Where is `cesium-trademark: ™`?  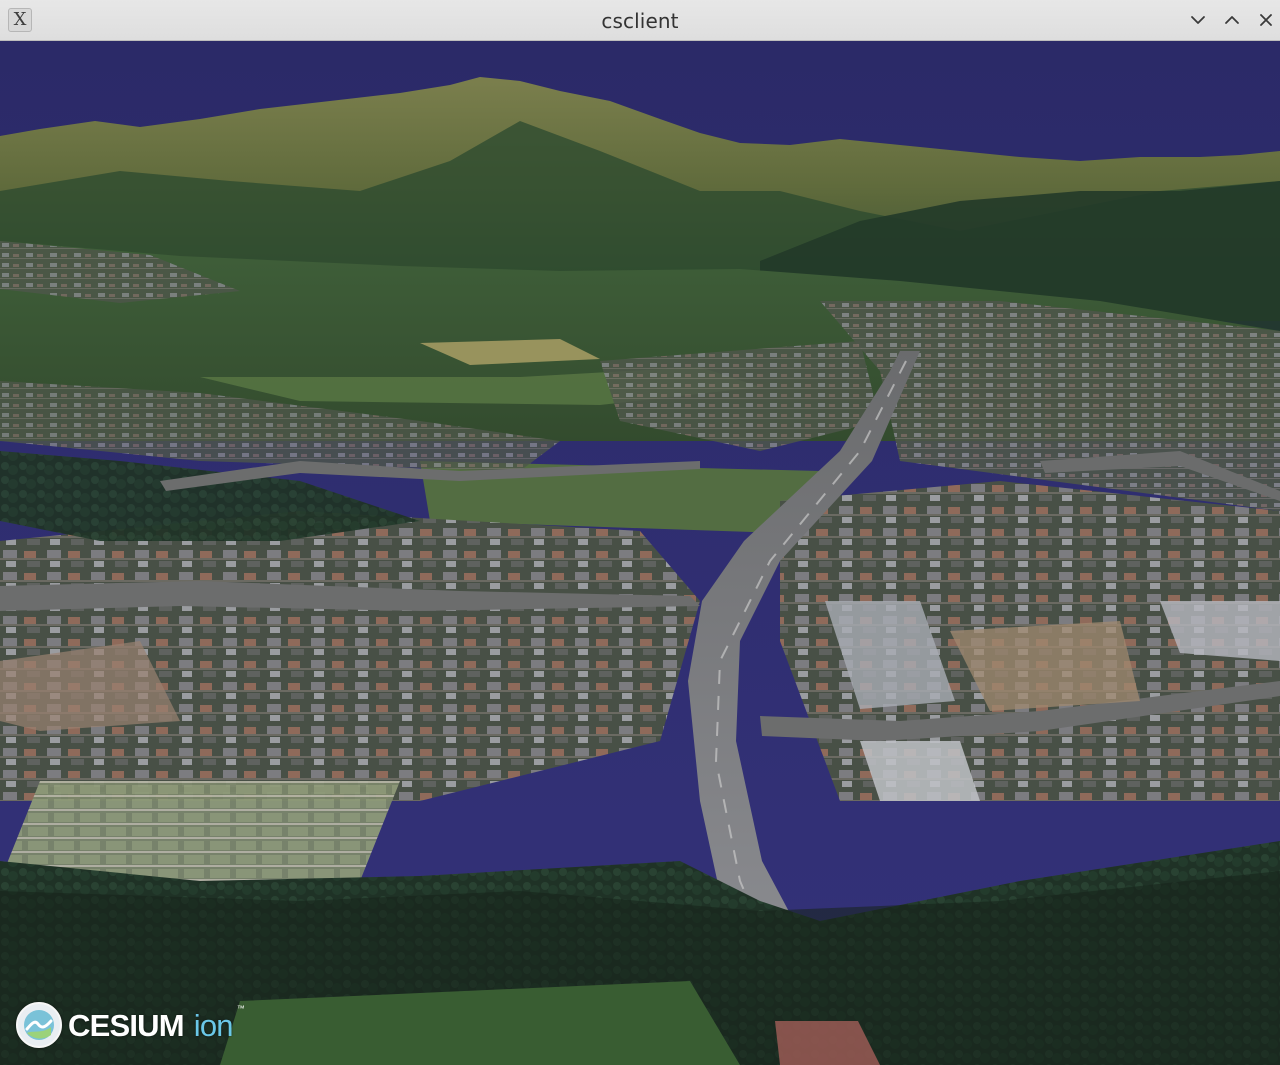
cesium-trademark: ™ is located at coordinates (240, 1008).